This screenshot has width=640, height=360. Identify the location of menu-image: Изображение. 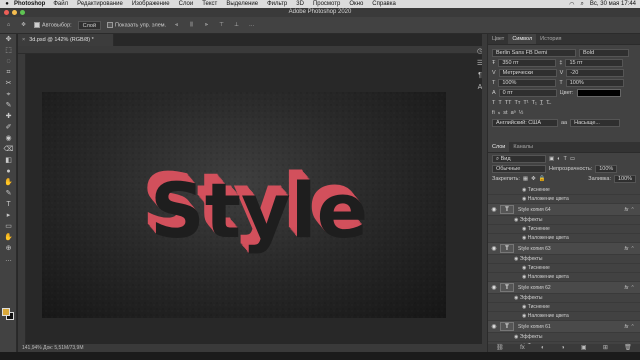
(151, 4).